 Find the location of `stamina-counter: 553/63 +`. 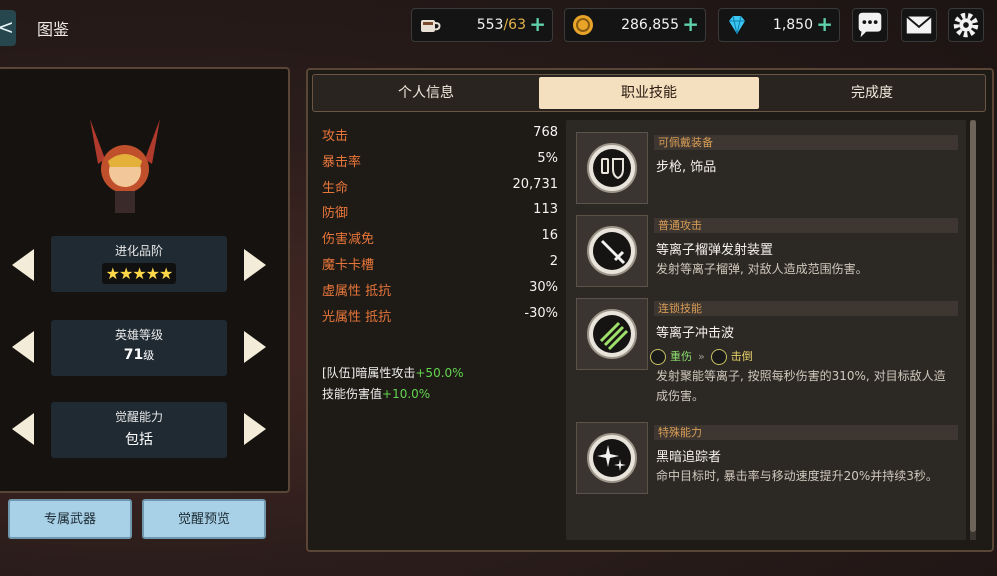

stamina-counter: 553/63 + is located at coordinates (482, 25).